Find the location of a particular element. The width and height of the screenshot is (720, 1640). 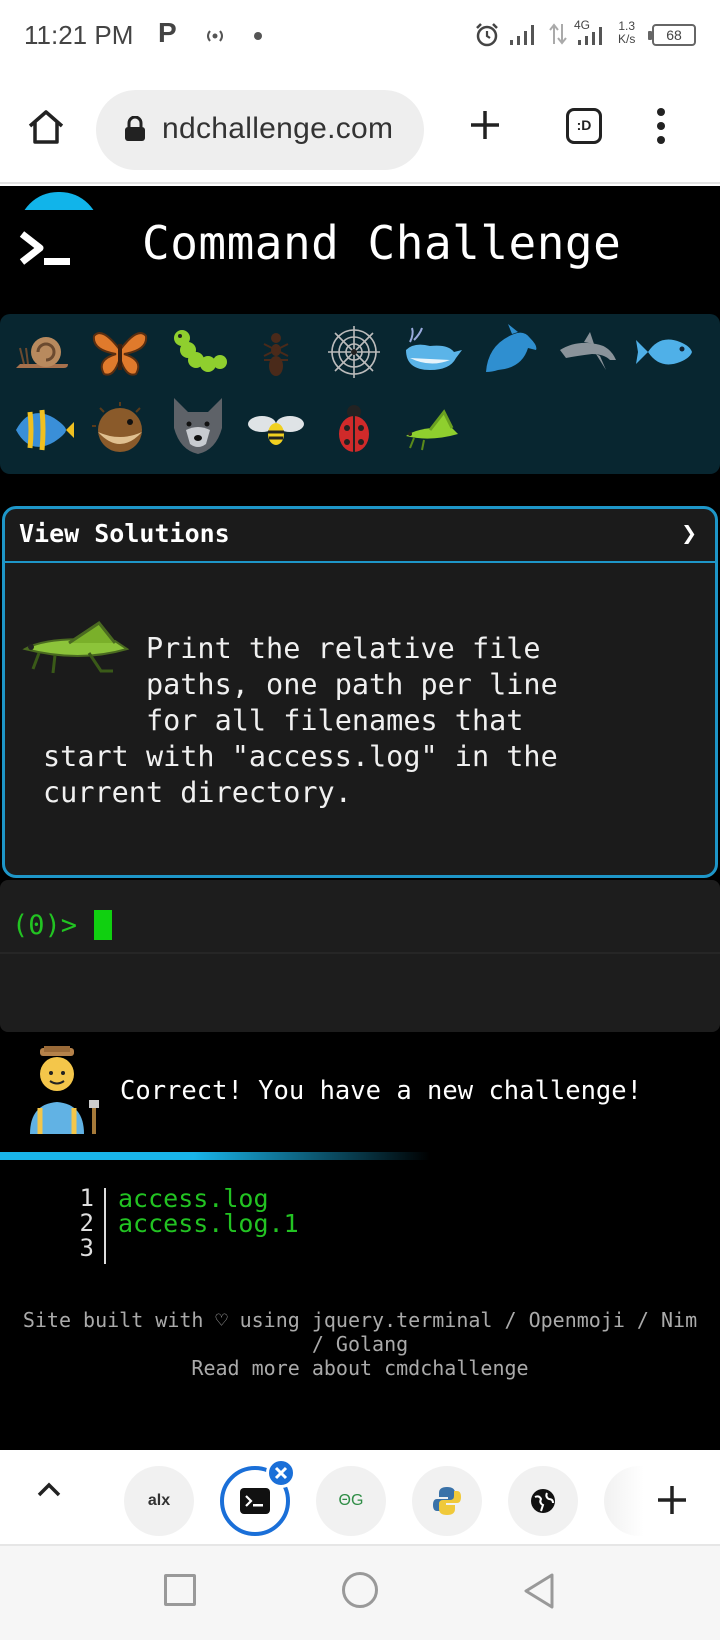

python-icon is located at coordinates (447, 1501).